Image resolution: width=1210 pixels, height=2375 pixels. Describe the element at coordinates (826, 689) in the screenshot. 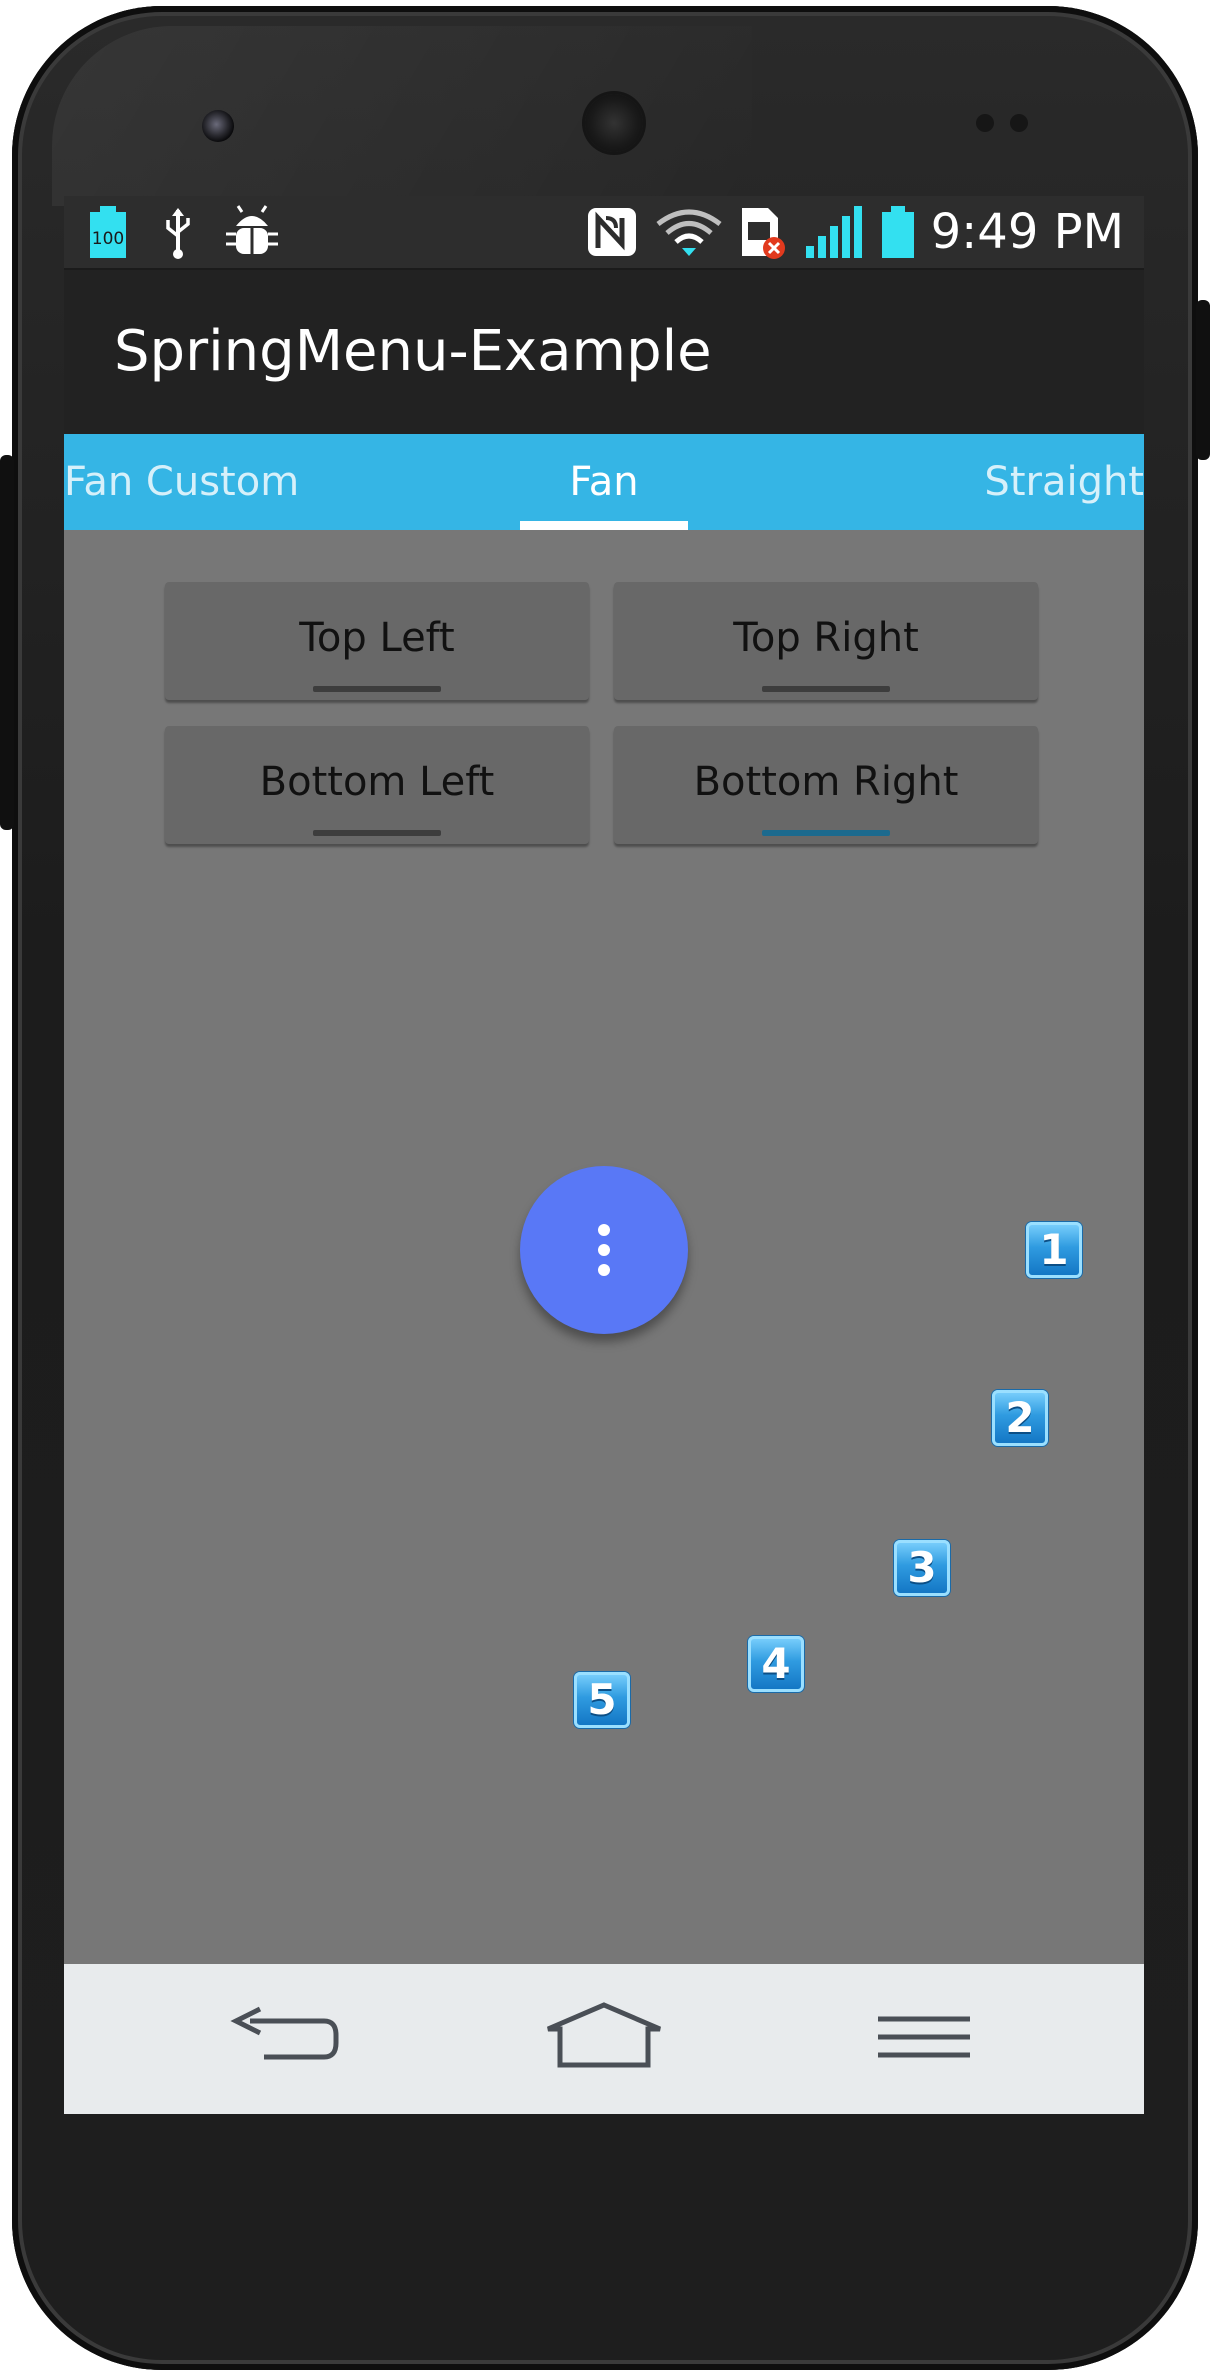

I see `top-right-button-indicator` at that location.